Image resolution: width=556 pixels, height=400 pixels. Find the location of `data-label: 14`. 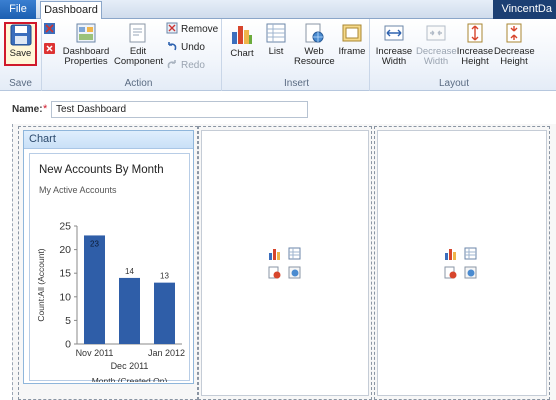

data-label: 14 is located at coordinates (129, 271).